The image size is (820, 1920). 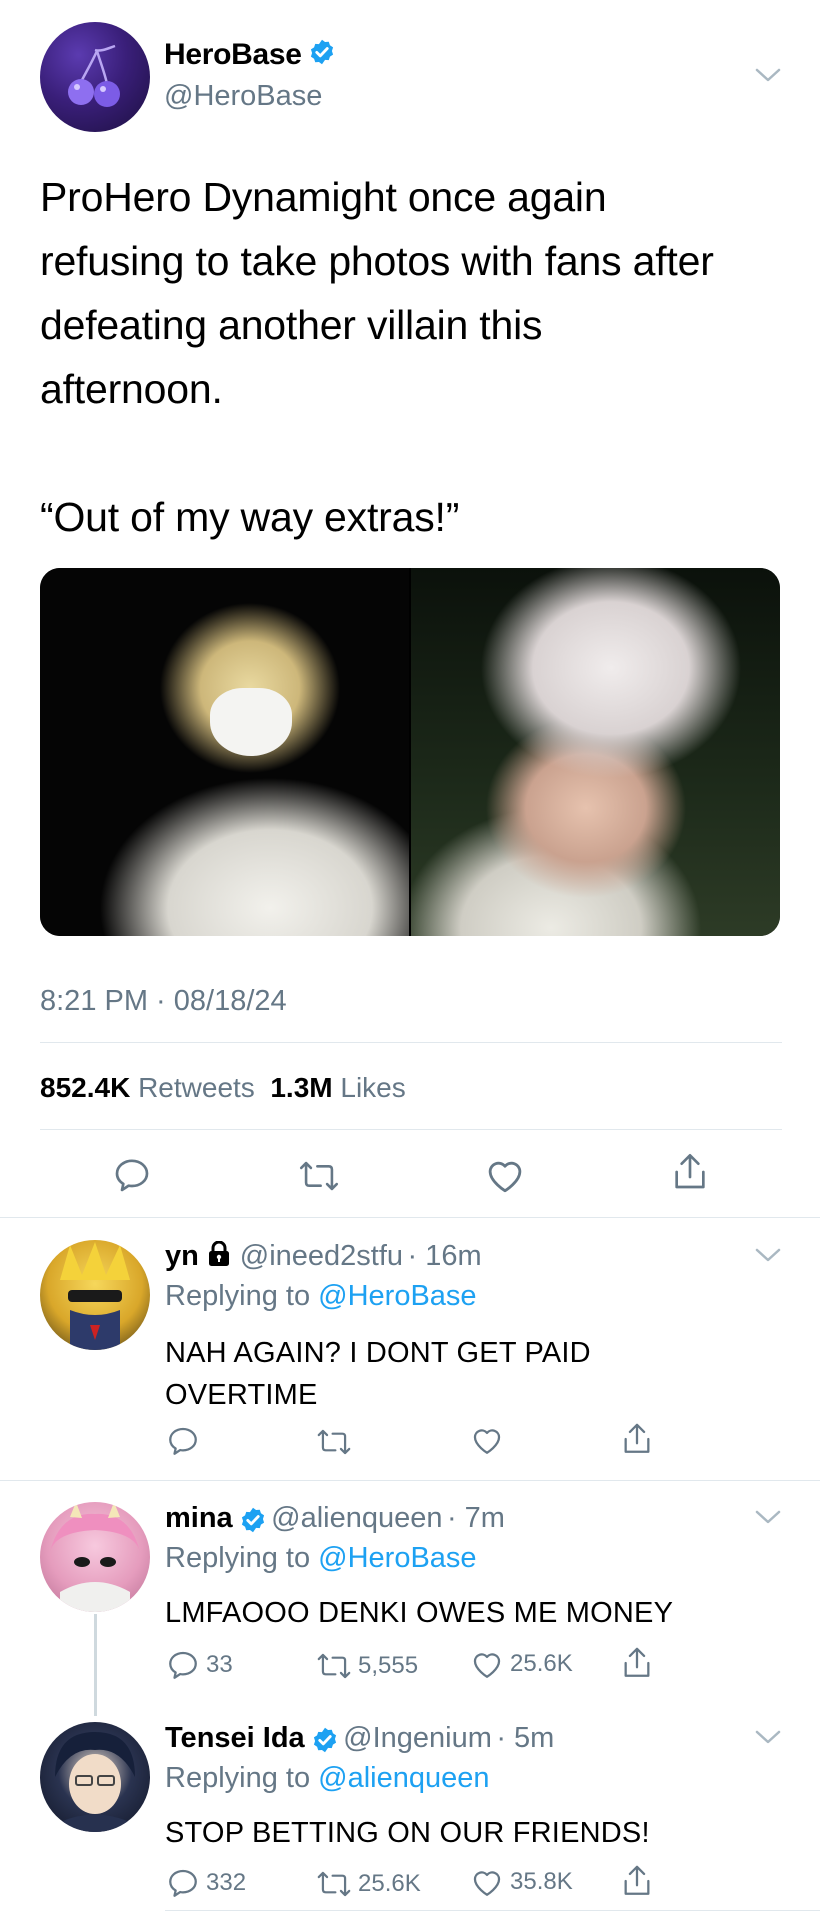 What do you see at coordinates (251, 722) in the screenshot?
I see `face-mask-shape` at bounding box center [251, 722].